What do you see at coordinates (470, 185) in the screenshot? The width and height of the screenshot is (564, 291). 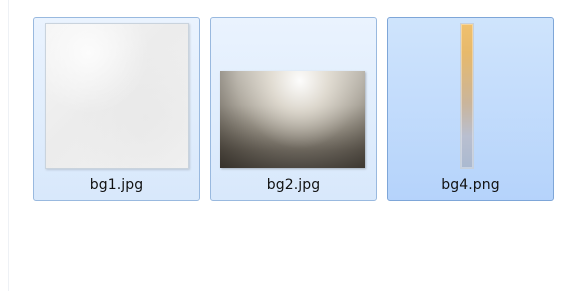 I see `file-name-label: bg4.png` at bounding box center [470, 185].